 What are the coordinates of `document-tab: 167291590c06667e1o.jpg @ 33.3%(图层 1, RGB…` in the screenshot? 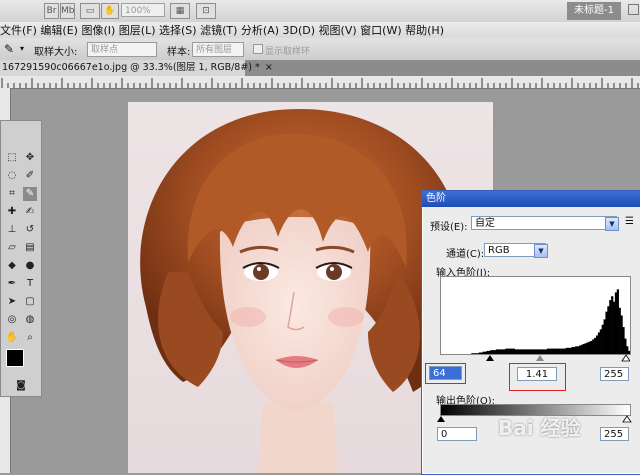 It's located at (136, 68).